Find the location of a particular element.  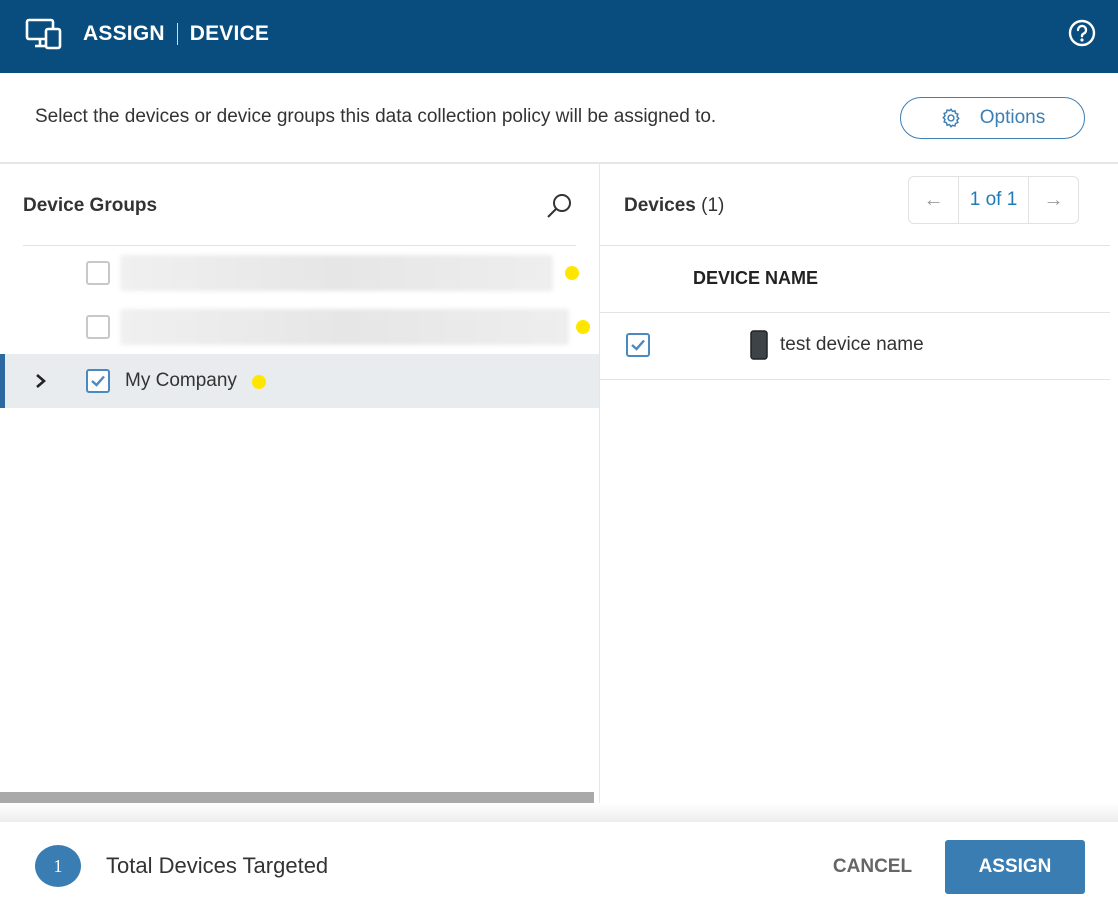

cancel-button: CANCEL is located at coordinates (872, 867).